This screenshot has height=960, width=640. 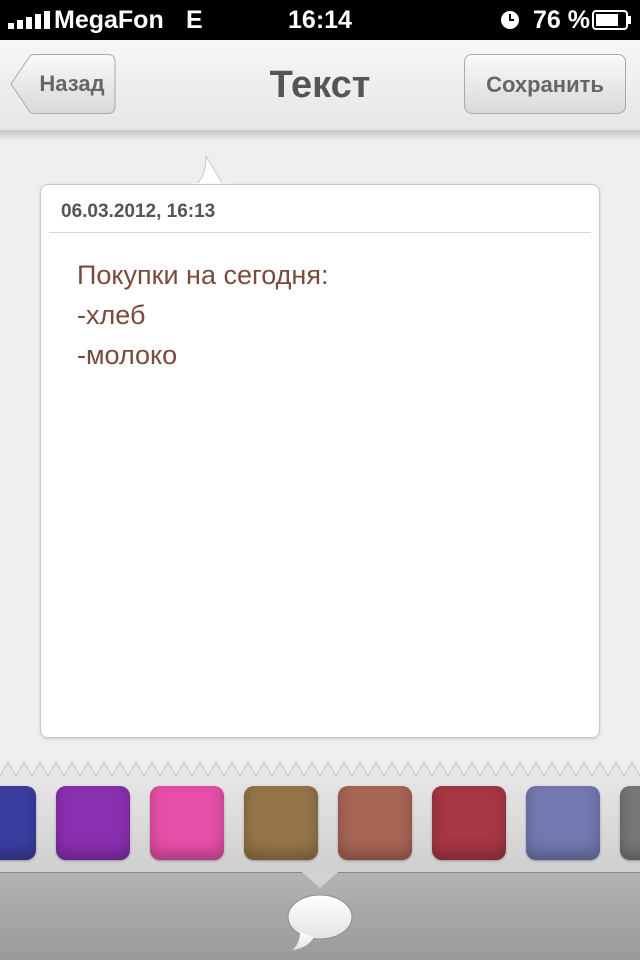 I want to click on note-date: 06.03.2012, 16:13, so click(x=138, y=211).